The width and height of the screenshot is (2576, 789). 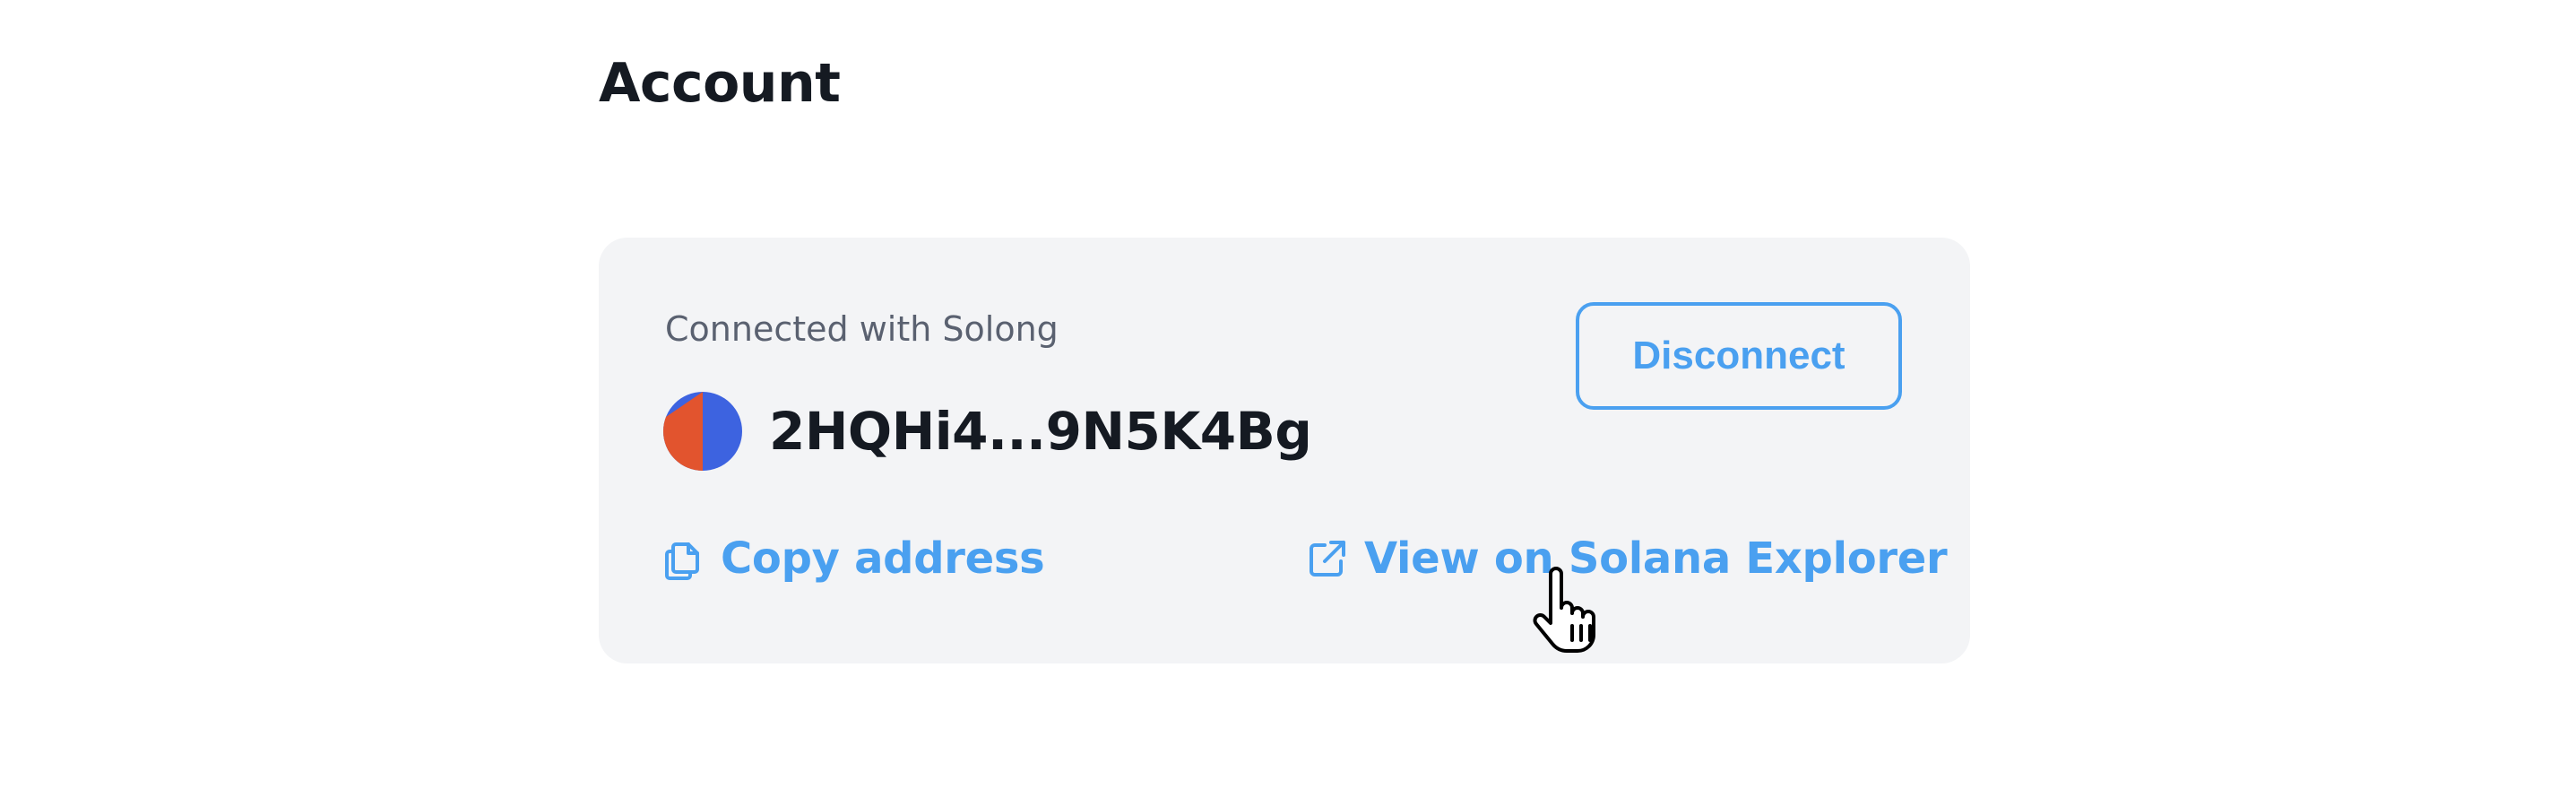 I want to click on view-on-explorer-link: View on Solana Explorer, so click(x=1627, y=558).